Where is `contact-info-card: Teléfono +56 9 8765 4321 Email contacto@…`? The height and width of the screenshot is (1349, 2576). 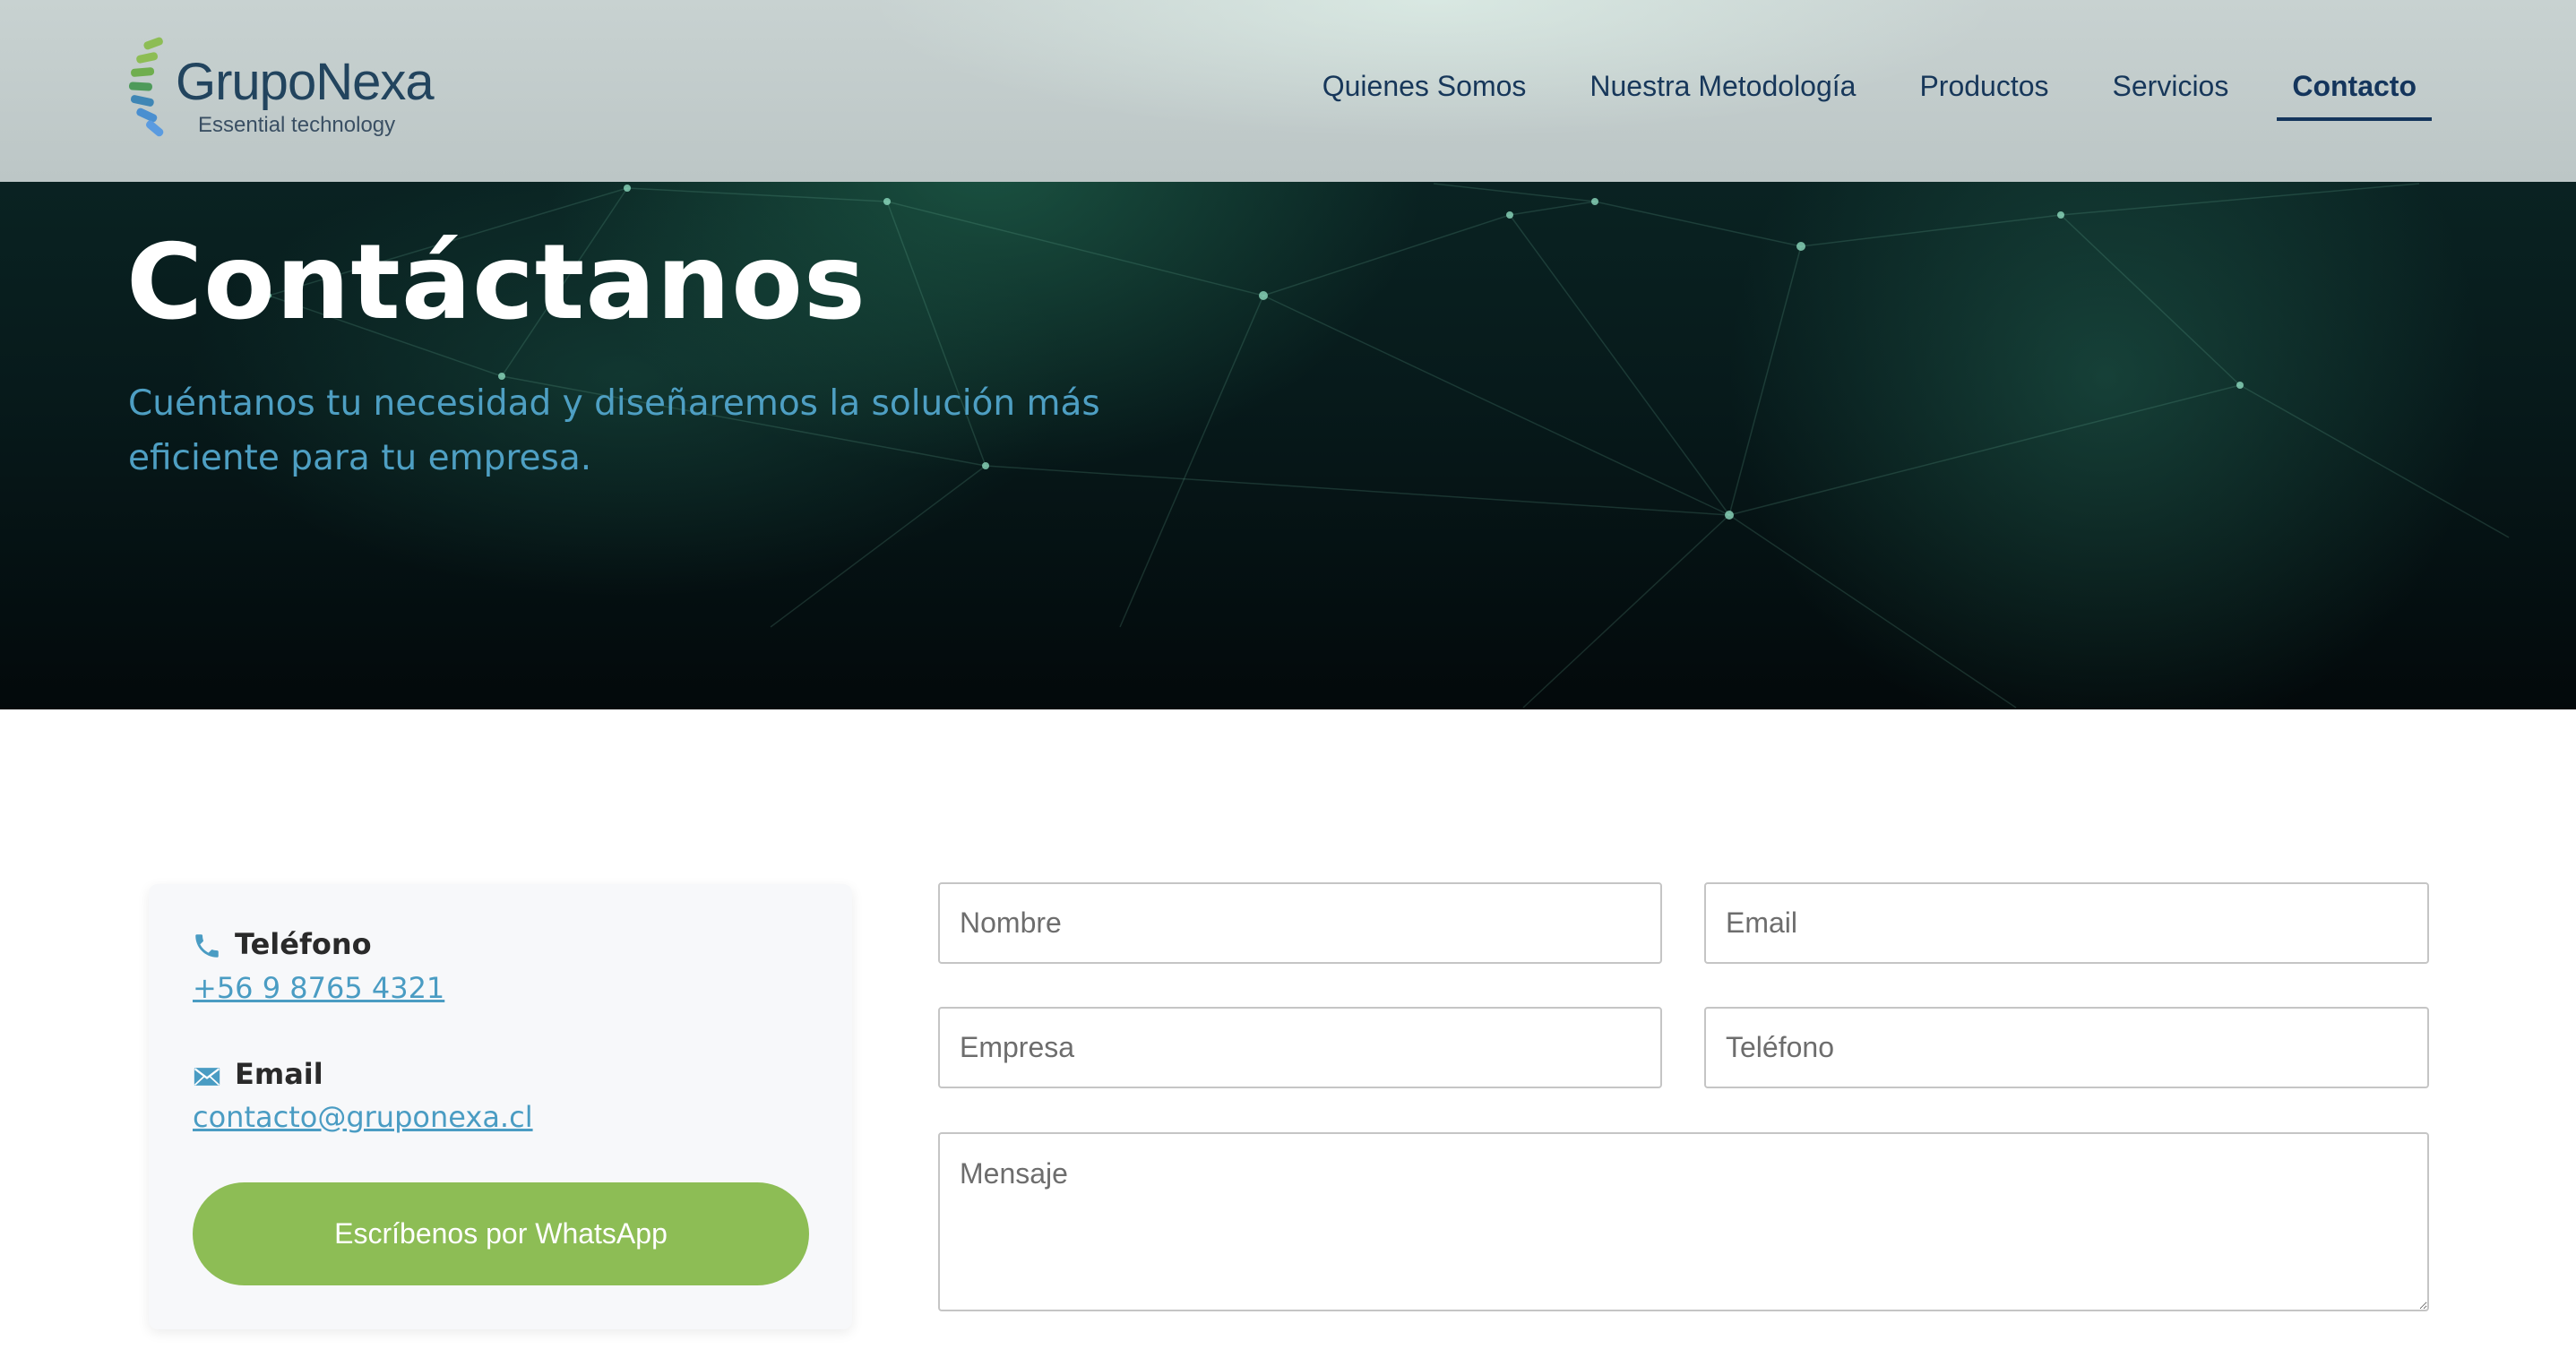 contact-info-card: Teléfono +56 9 8765 4321 Email contacto@… is located at coordinates (500, 1106).